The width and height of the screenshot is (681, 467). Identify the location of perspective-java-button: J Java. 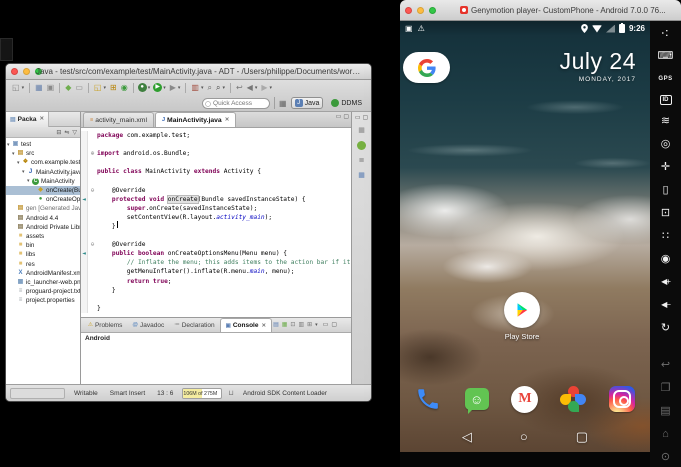
(307, 103).